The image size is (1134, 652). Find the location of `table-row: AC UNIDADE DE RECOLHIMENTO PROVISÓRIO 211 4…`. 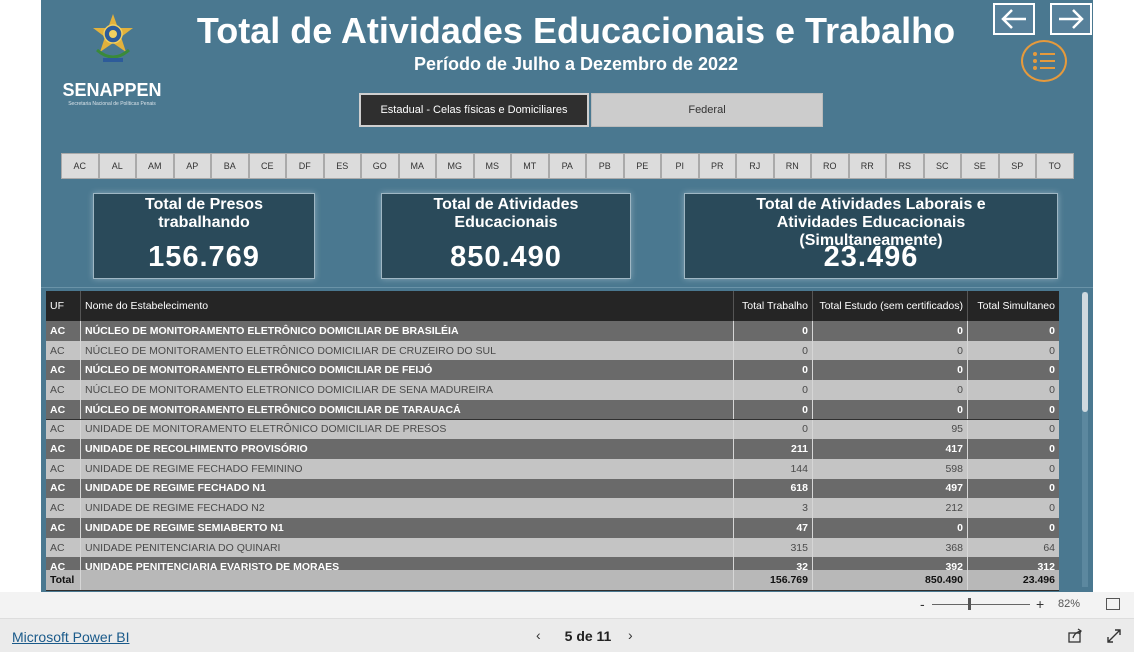

table-row: AC UNIDADE DE RECOLHIMENTO PROVISÓRIO 211 4… is located at coordinates (552, 449).